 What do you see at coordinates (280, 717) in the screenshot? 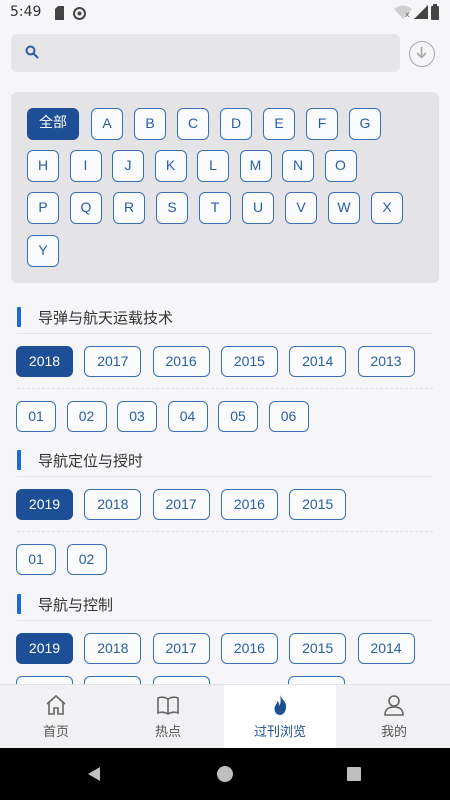
I see `tab-archive: 过刊浏览` at bounding box center [280, 717].